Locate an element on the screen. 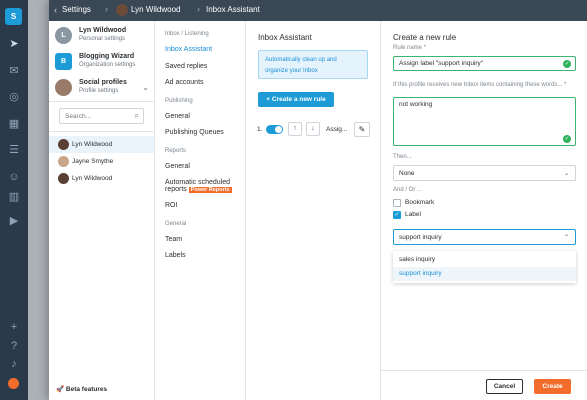 This screenshot has width=587, height=400. profile-sub: Profile settings is located at coordinates (99, 91).